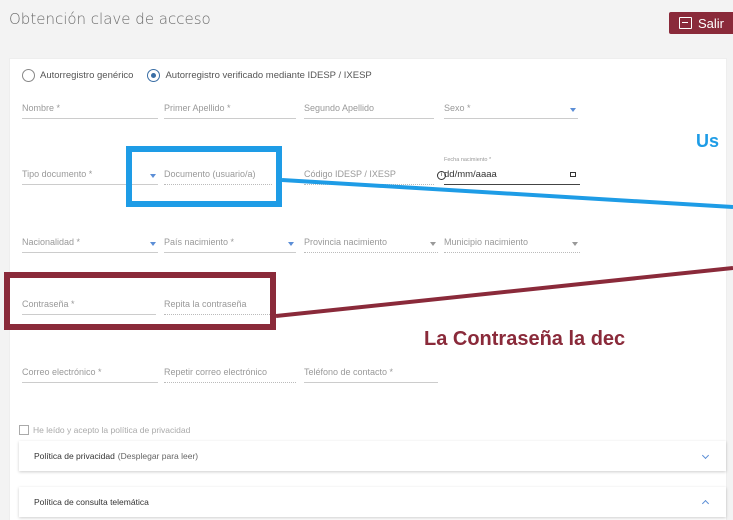  What do you see at coordinates (204, 176) in the screenshot?
I see `highlight-document-field` at bounding box center [204, 176].